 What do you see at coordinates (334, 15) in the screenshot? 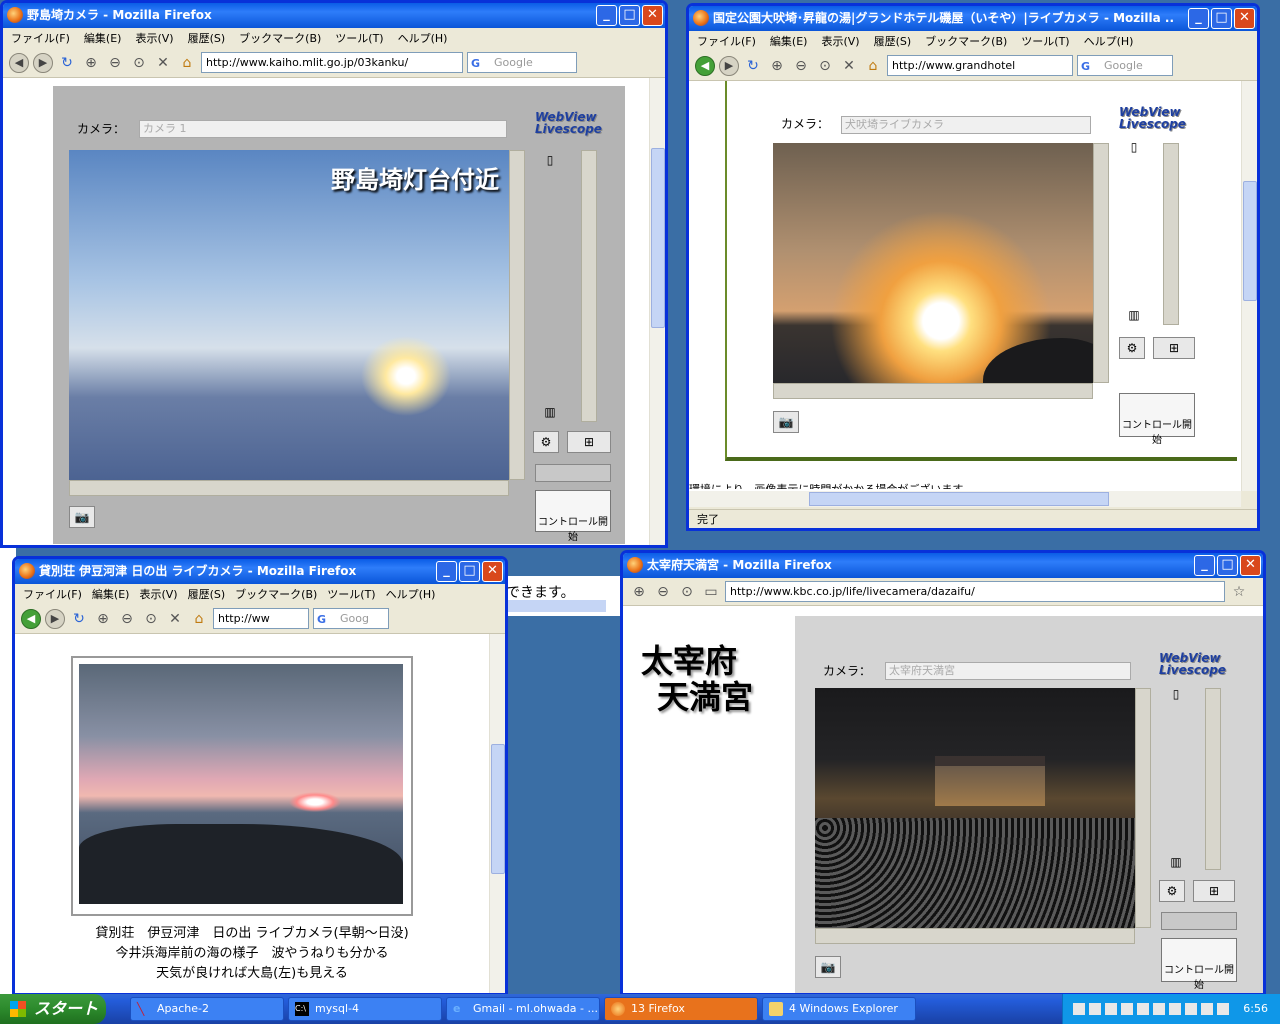
I see `title-bar: 野島埼カメラ - Mozilla Firefox _ □ ✕` at bounding box center [334, 15].